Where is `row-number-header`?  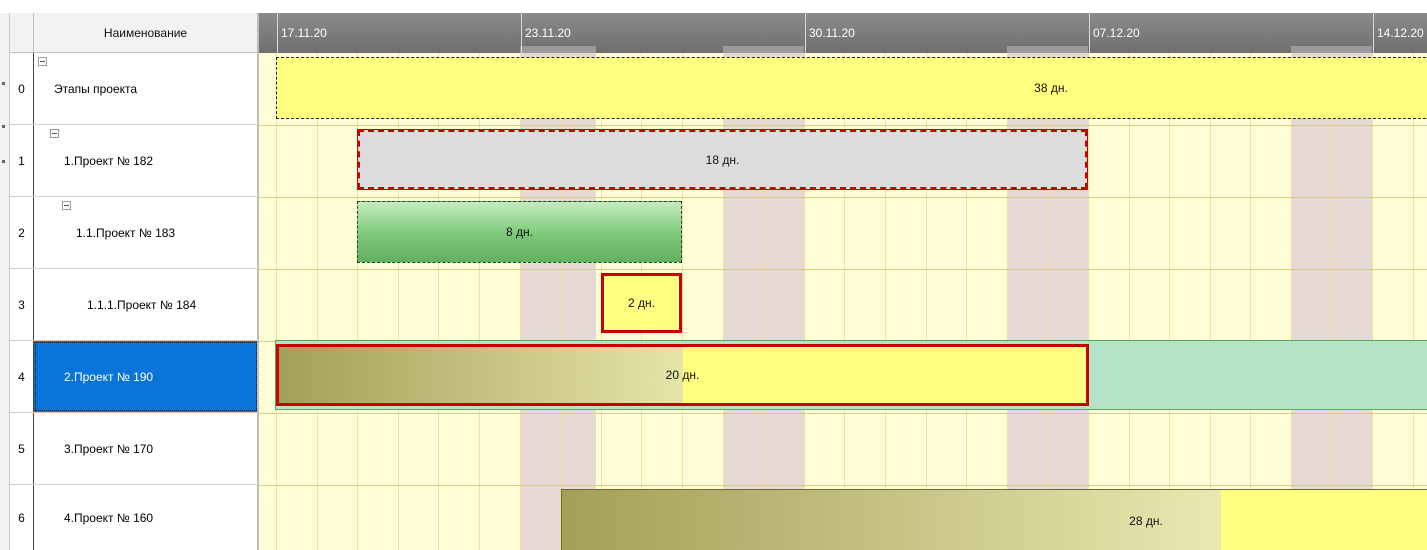 row-number-header is located at coordinates (22, 33).